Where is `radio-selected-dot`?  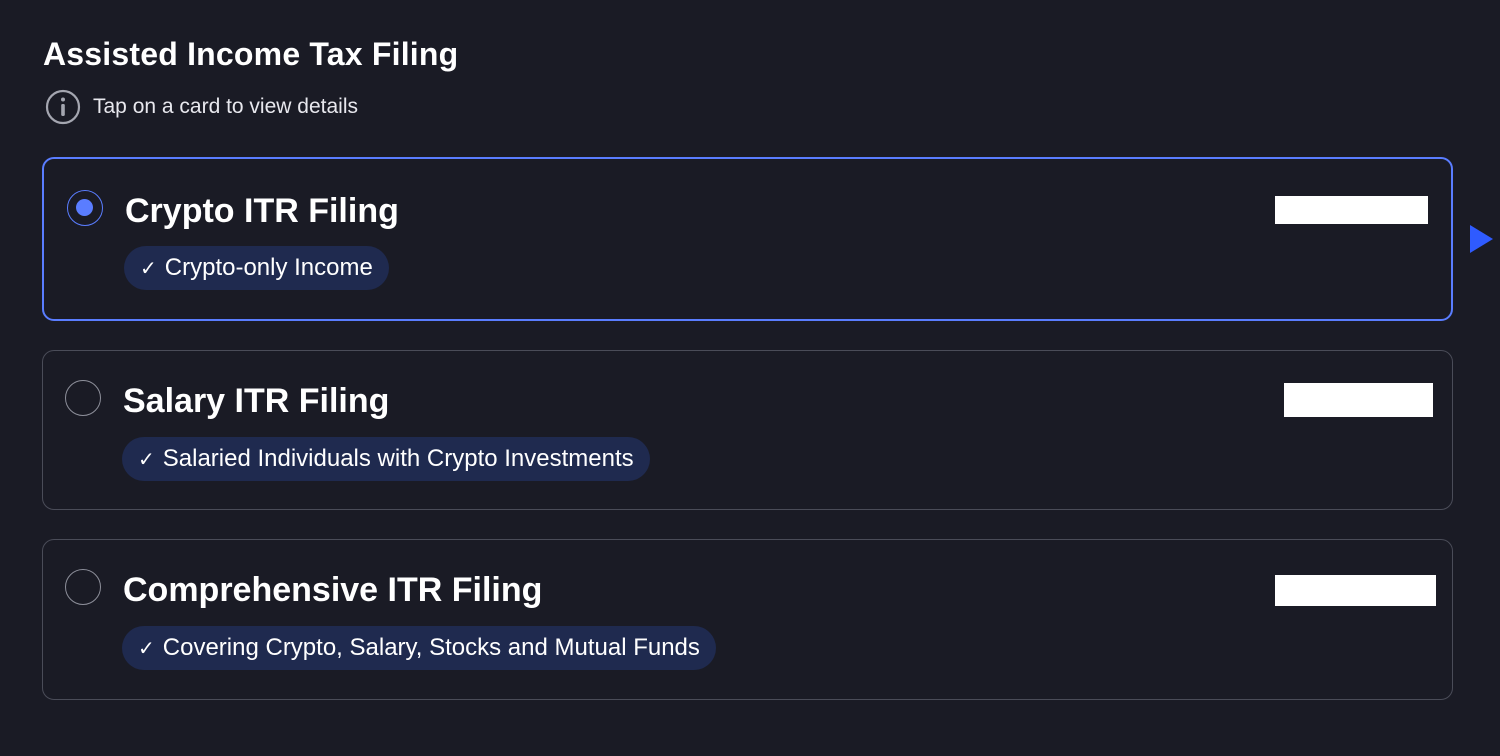
radio-selected-dot is located at coordinates (84, 207).